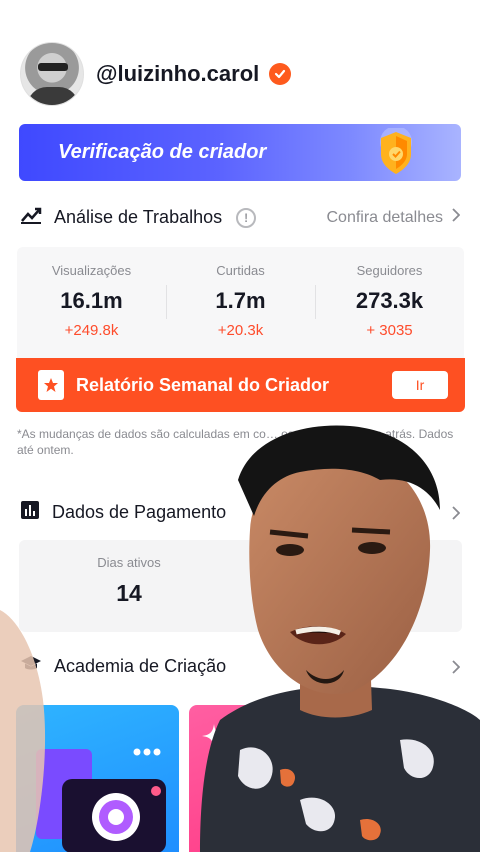 The image size is (480, 852). I want to click on stat-label: Curtidas, so click(240, 270).